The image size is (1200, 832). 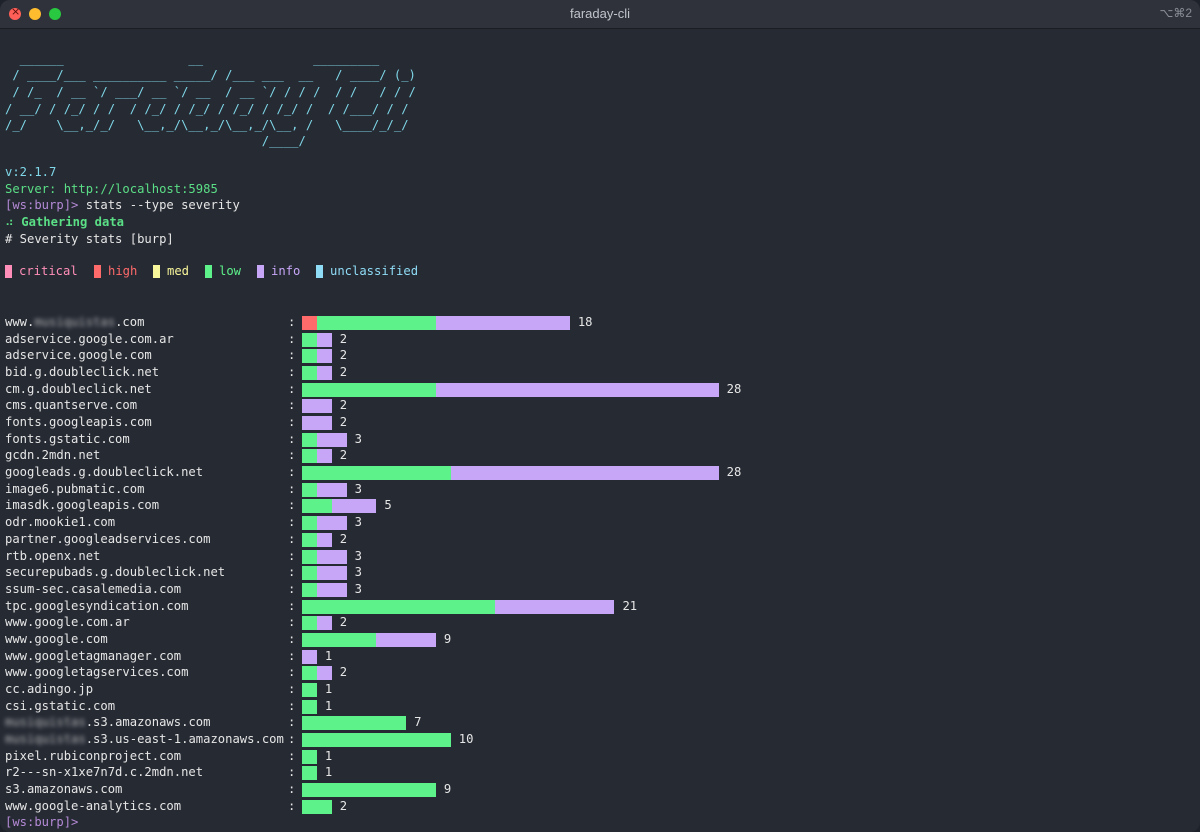 What do you see at coordinates (178, 271) in the screenshot?
I see `legend-label-med: med` at bounding box center [178, 271].